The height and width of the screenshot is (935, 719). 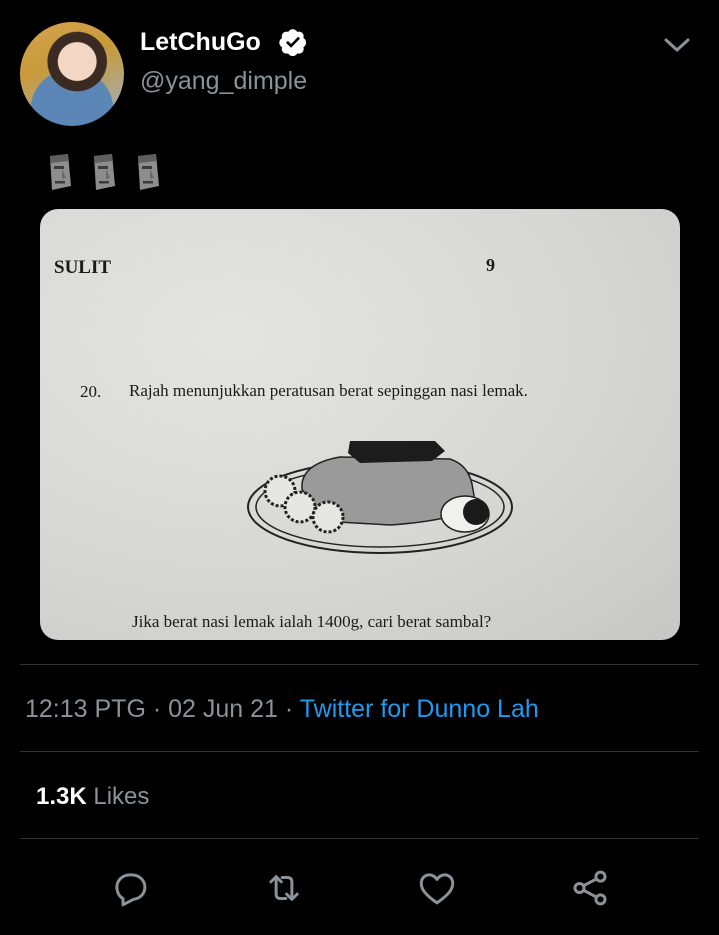 What do you see at coordinates (200, 42) in the screenshot?
I see `display-name: LetChuGo` at bounding box center [200, 42].